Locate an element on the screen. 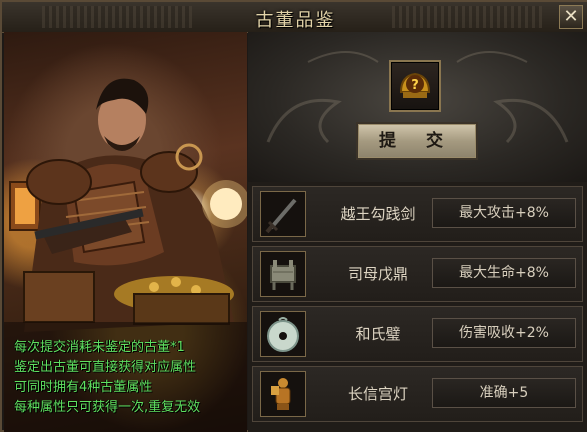  sword-icon is located at coordinates (281, 216).